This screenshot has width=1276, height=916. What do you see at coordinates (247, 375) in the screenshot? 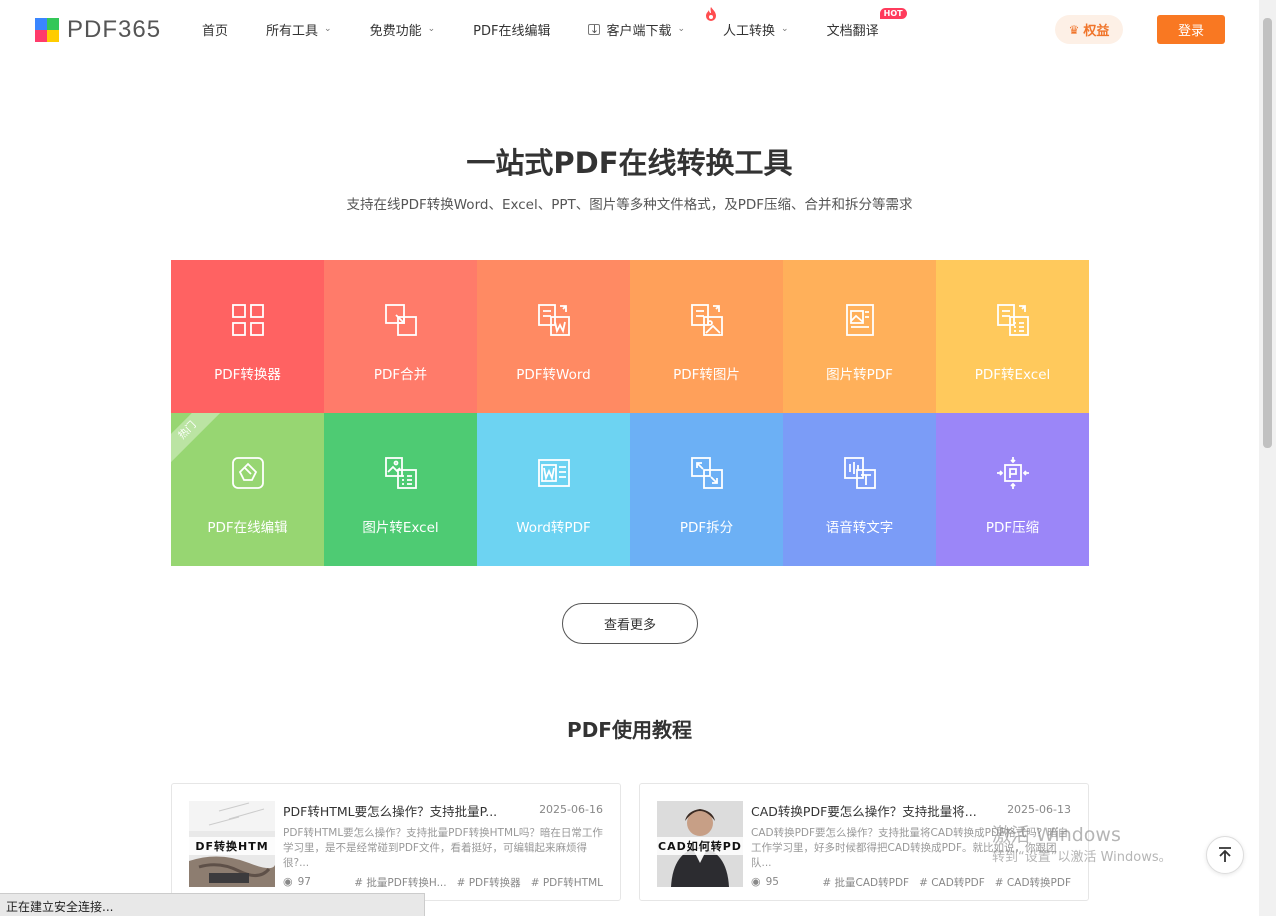
I see `tool-label: PDF转换器` at bounding box center [247, 375].